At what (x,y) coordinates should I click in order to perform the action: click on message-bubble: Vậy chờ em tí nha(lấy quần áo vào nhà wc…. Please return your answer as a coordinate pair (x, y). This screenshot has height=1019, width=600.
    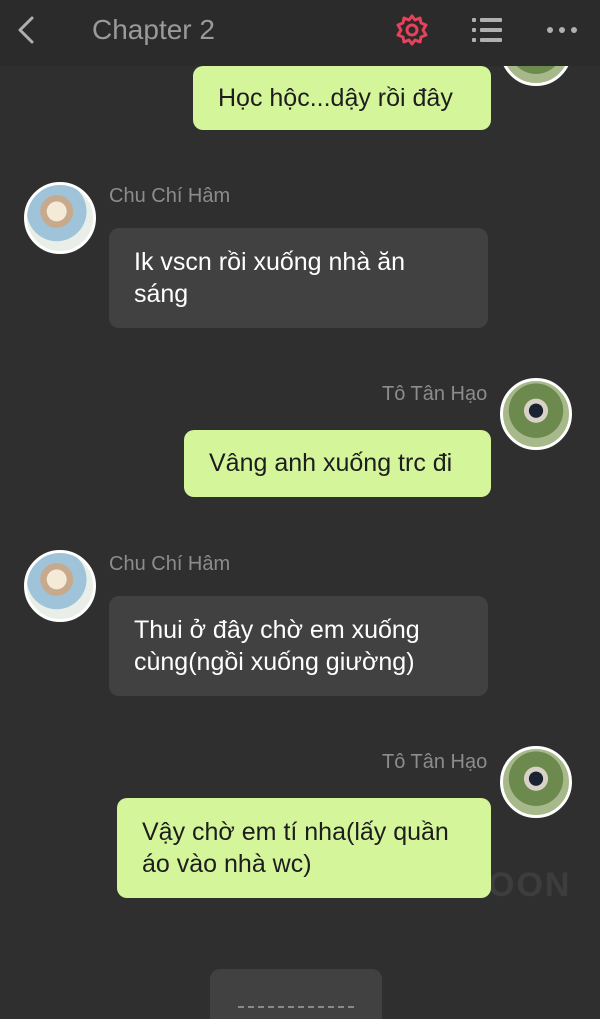
    Looking at the image, I should click on (304, 848).